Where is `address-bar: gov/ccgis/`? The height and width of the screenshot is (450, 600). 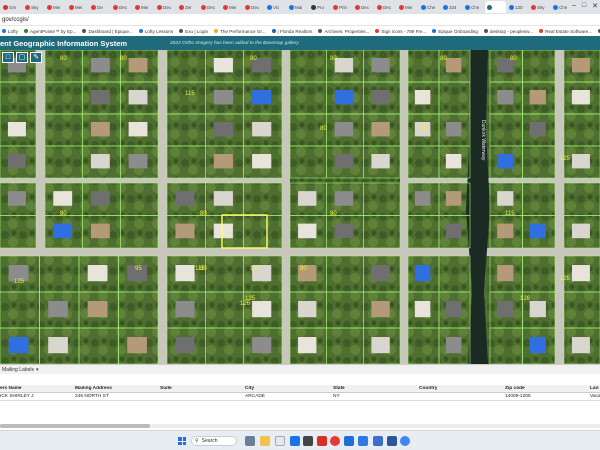 address-bar: gov/ccgis/ is located at coordinates (300, 20).